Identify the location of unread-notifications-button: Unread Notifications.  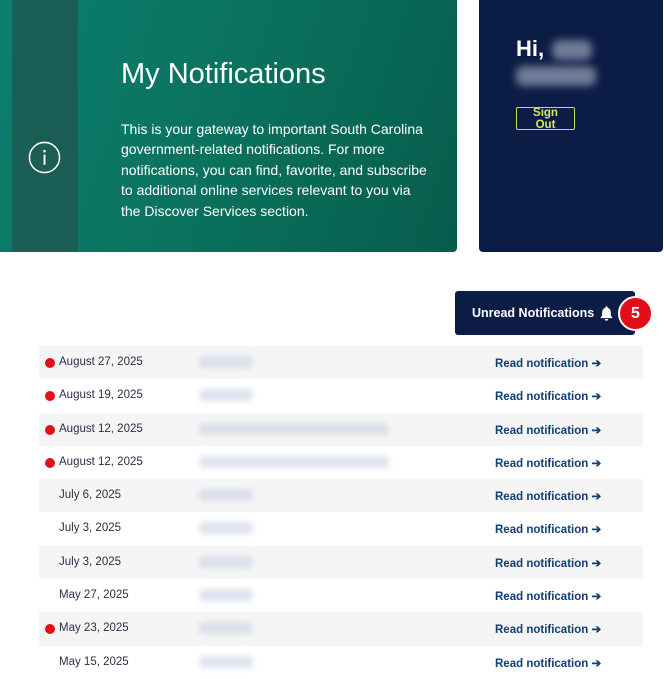
(545, 313).